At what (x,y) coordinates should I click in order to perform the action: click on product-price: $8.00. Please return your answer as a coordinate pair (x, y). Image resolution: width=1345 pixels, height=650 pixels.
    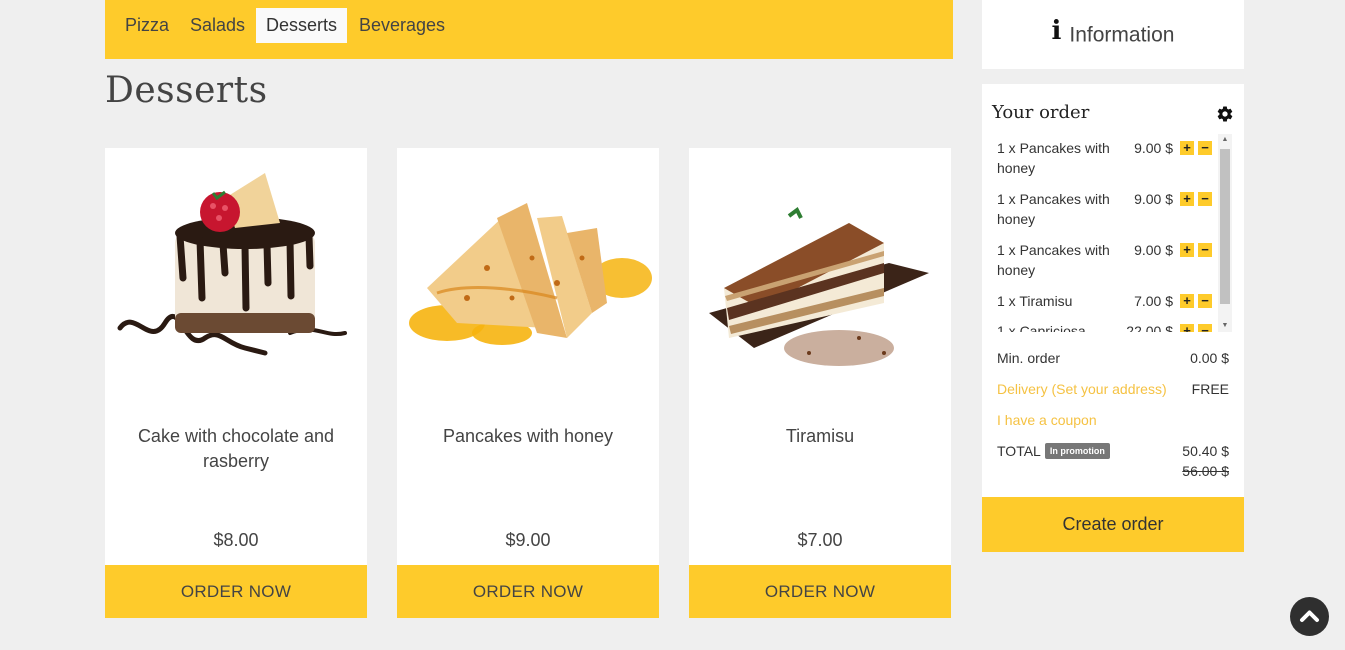
    Looking at the image, I should click on (236, 540).